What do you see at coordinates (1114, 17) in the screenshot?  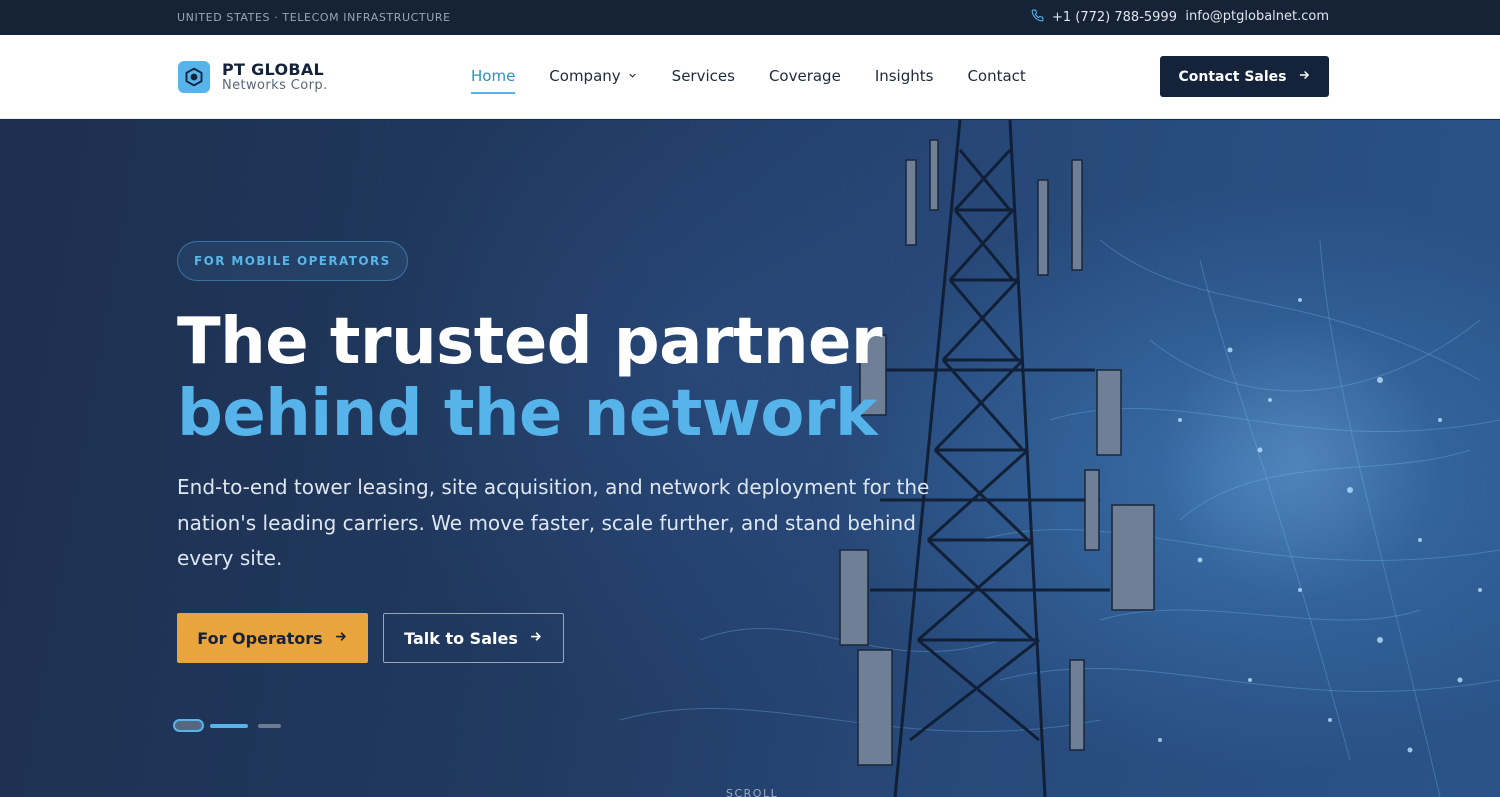 I see `phone-number: +1 (772) 788-5999` at bounding box center [1114, 17].